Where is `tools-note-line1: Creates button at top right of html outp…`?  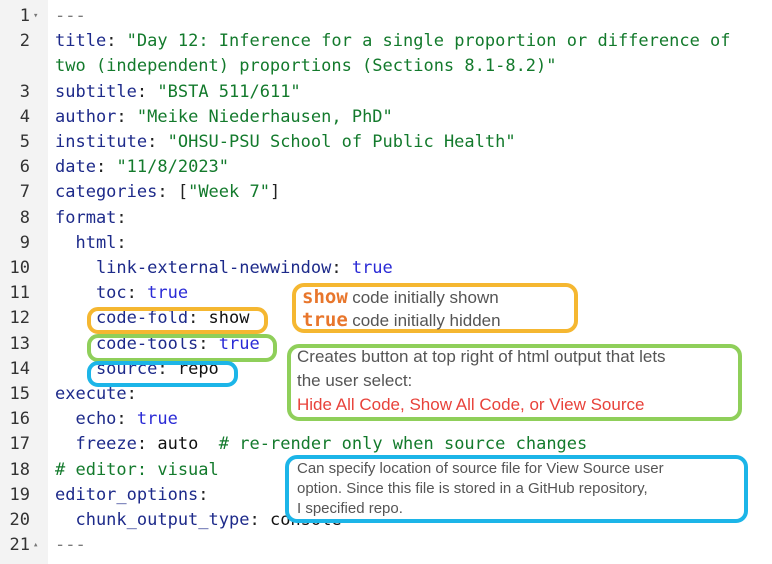
tools-note-line1: Creates button at top right of html outp… is located at coordinates (481, 356).